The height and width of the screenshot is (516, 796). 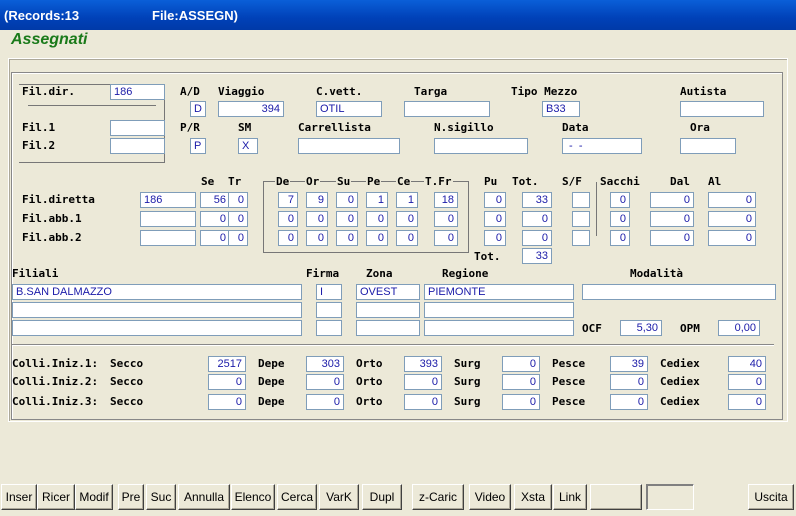 I want to click on row2-pu-field: 0, so click(x=495, y=219).